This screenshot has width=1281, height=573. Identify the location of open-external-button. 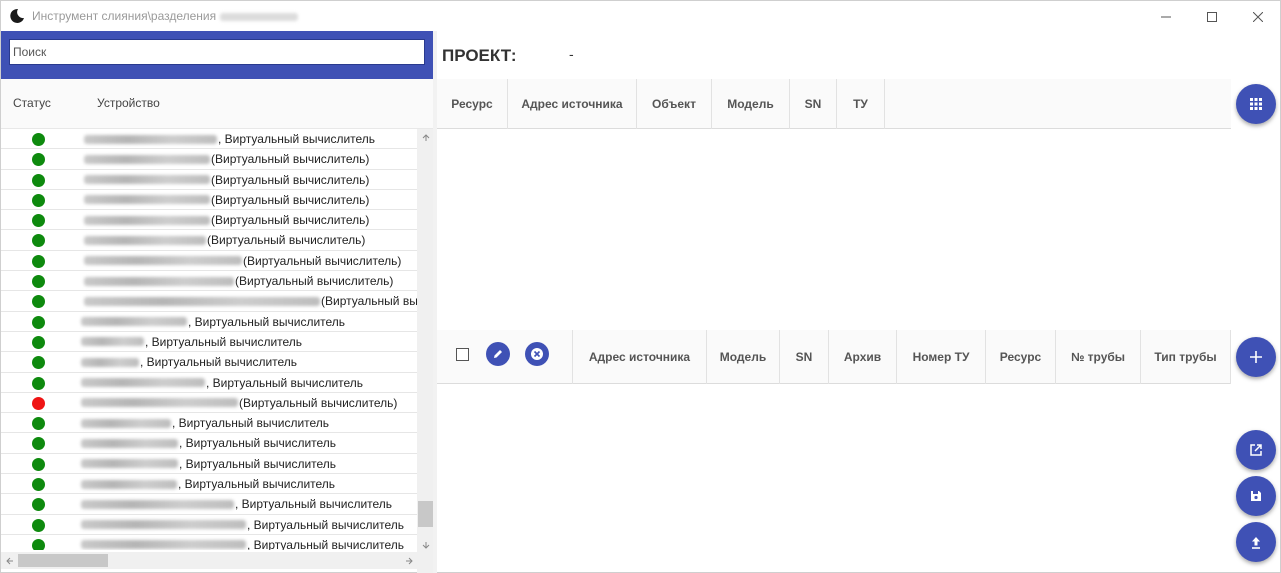
(1256, 450).